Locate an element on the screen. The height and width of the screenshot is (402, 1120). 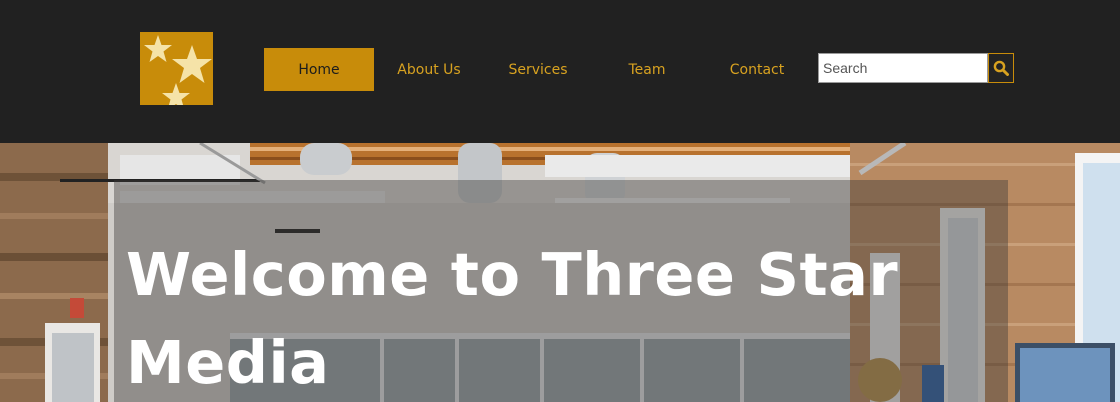
magnifier-icon is located at coordinates (1001, 68).